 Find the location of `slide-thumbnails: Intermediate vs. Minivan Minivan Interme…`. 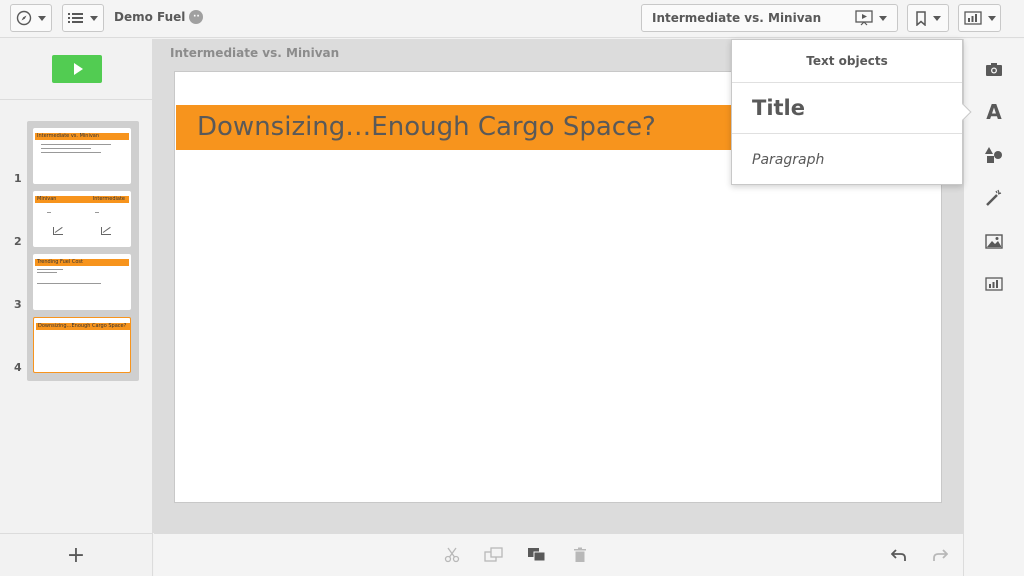

slide-thumbnails: Intermediate vs. Minivan Minivan Interme… is located at coordinates (83, 251).